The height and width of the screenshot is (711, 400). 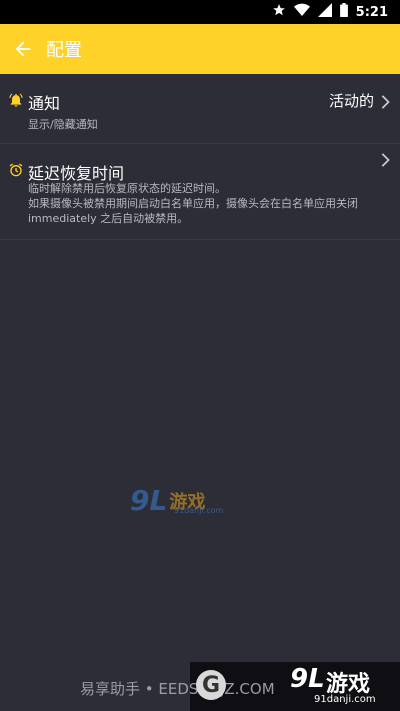 I want to click on page-title: 配置, so click(x=64, y=50).